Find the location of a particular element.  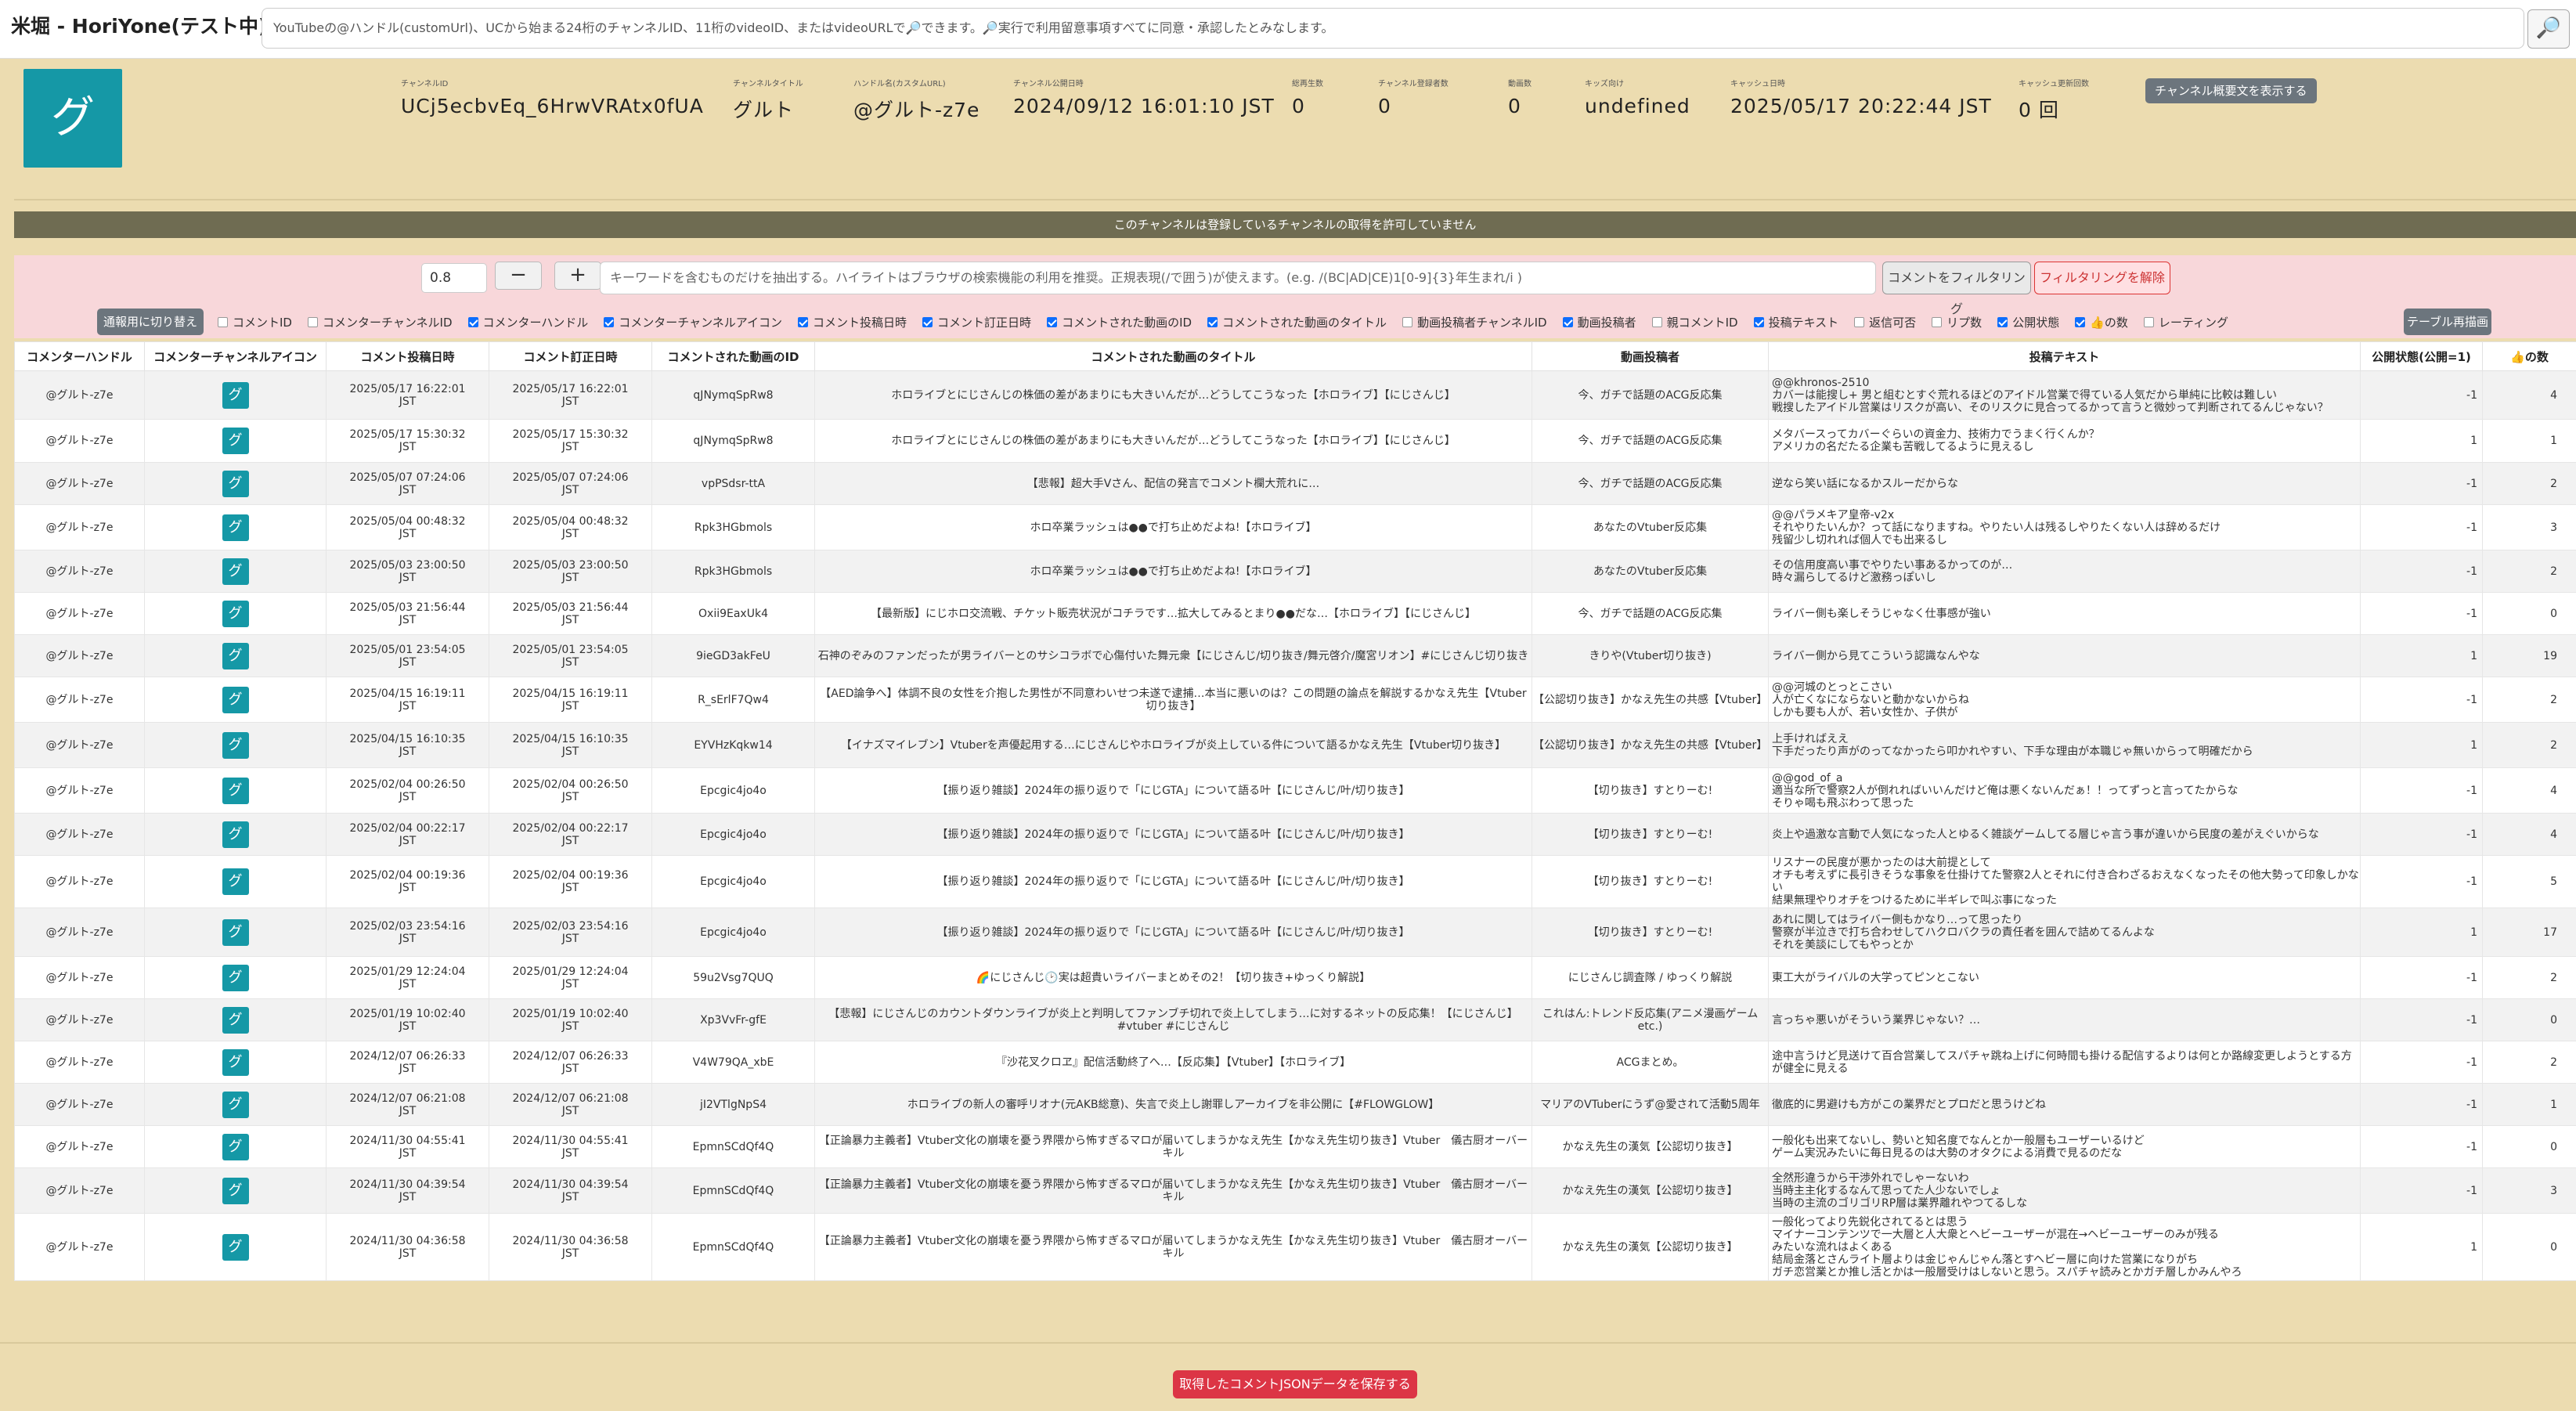

threshold-input: 0.8 is located at coordinates (454, 278).